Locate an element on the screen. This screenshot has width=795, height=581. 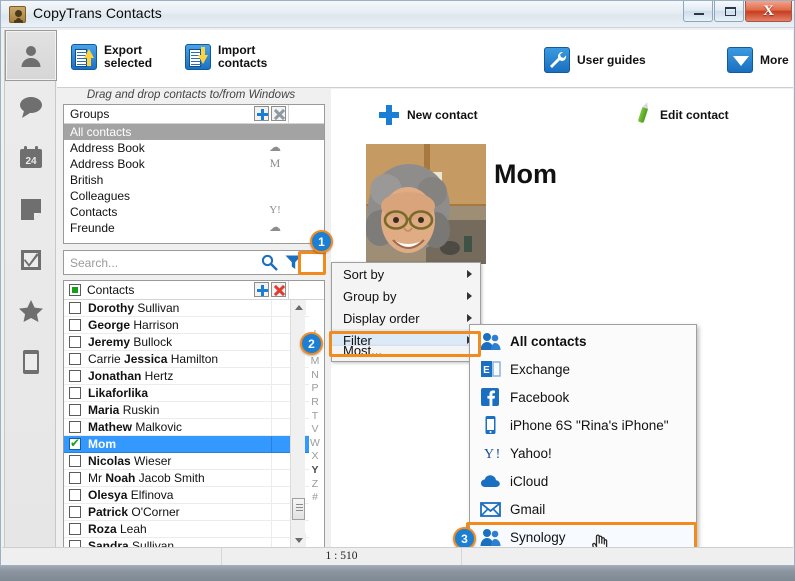
filter-context-menu: Sort by Group by Display order Filter is located at coordinates (406, 307).